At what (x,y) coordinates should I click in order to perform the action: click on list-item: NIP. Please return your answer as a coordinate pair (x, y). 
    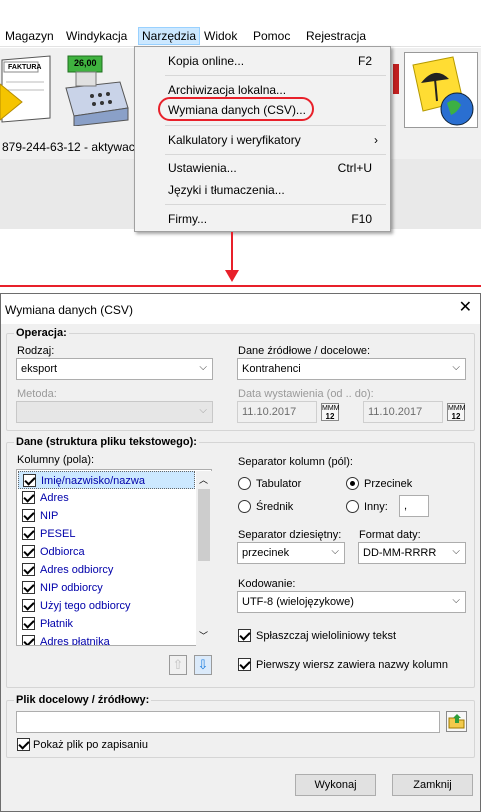
    Looking at the image, I should click on (106, 516).